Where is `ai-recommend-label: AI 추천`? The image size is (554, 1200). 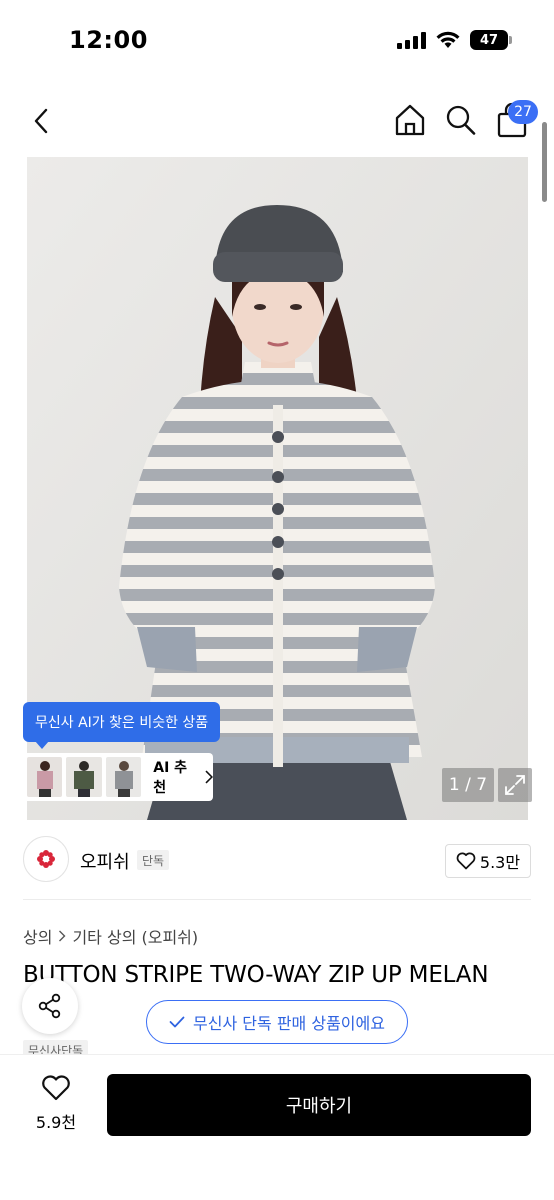
ai-recommend-label: AI 추천 is located at coordinates (170, 778).